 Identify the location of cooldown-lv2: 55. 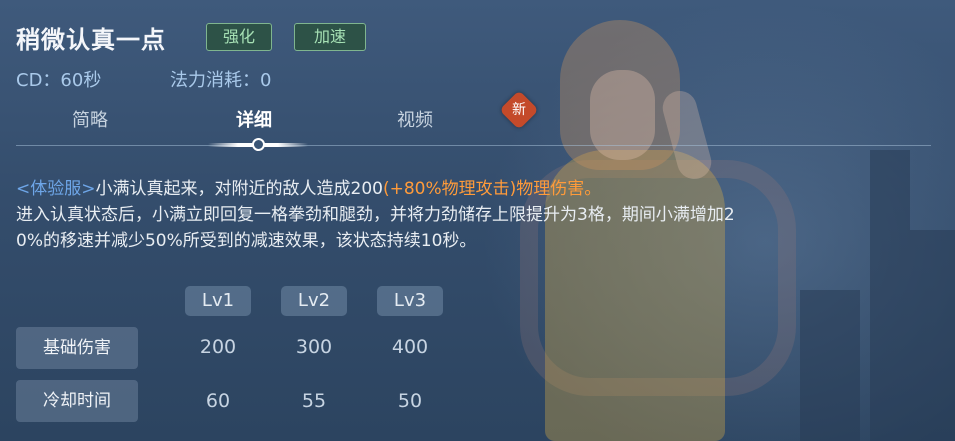
(314, 401).